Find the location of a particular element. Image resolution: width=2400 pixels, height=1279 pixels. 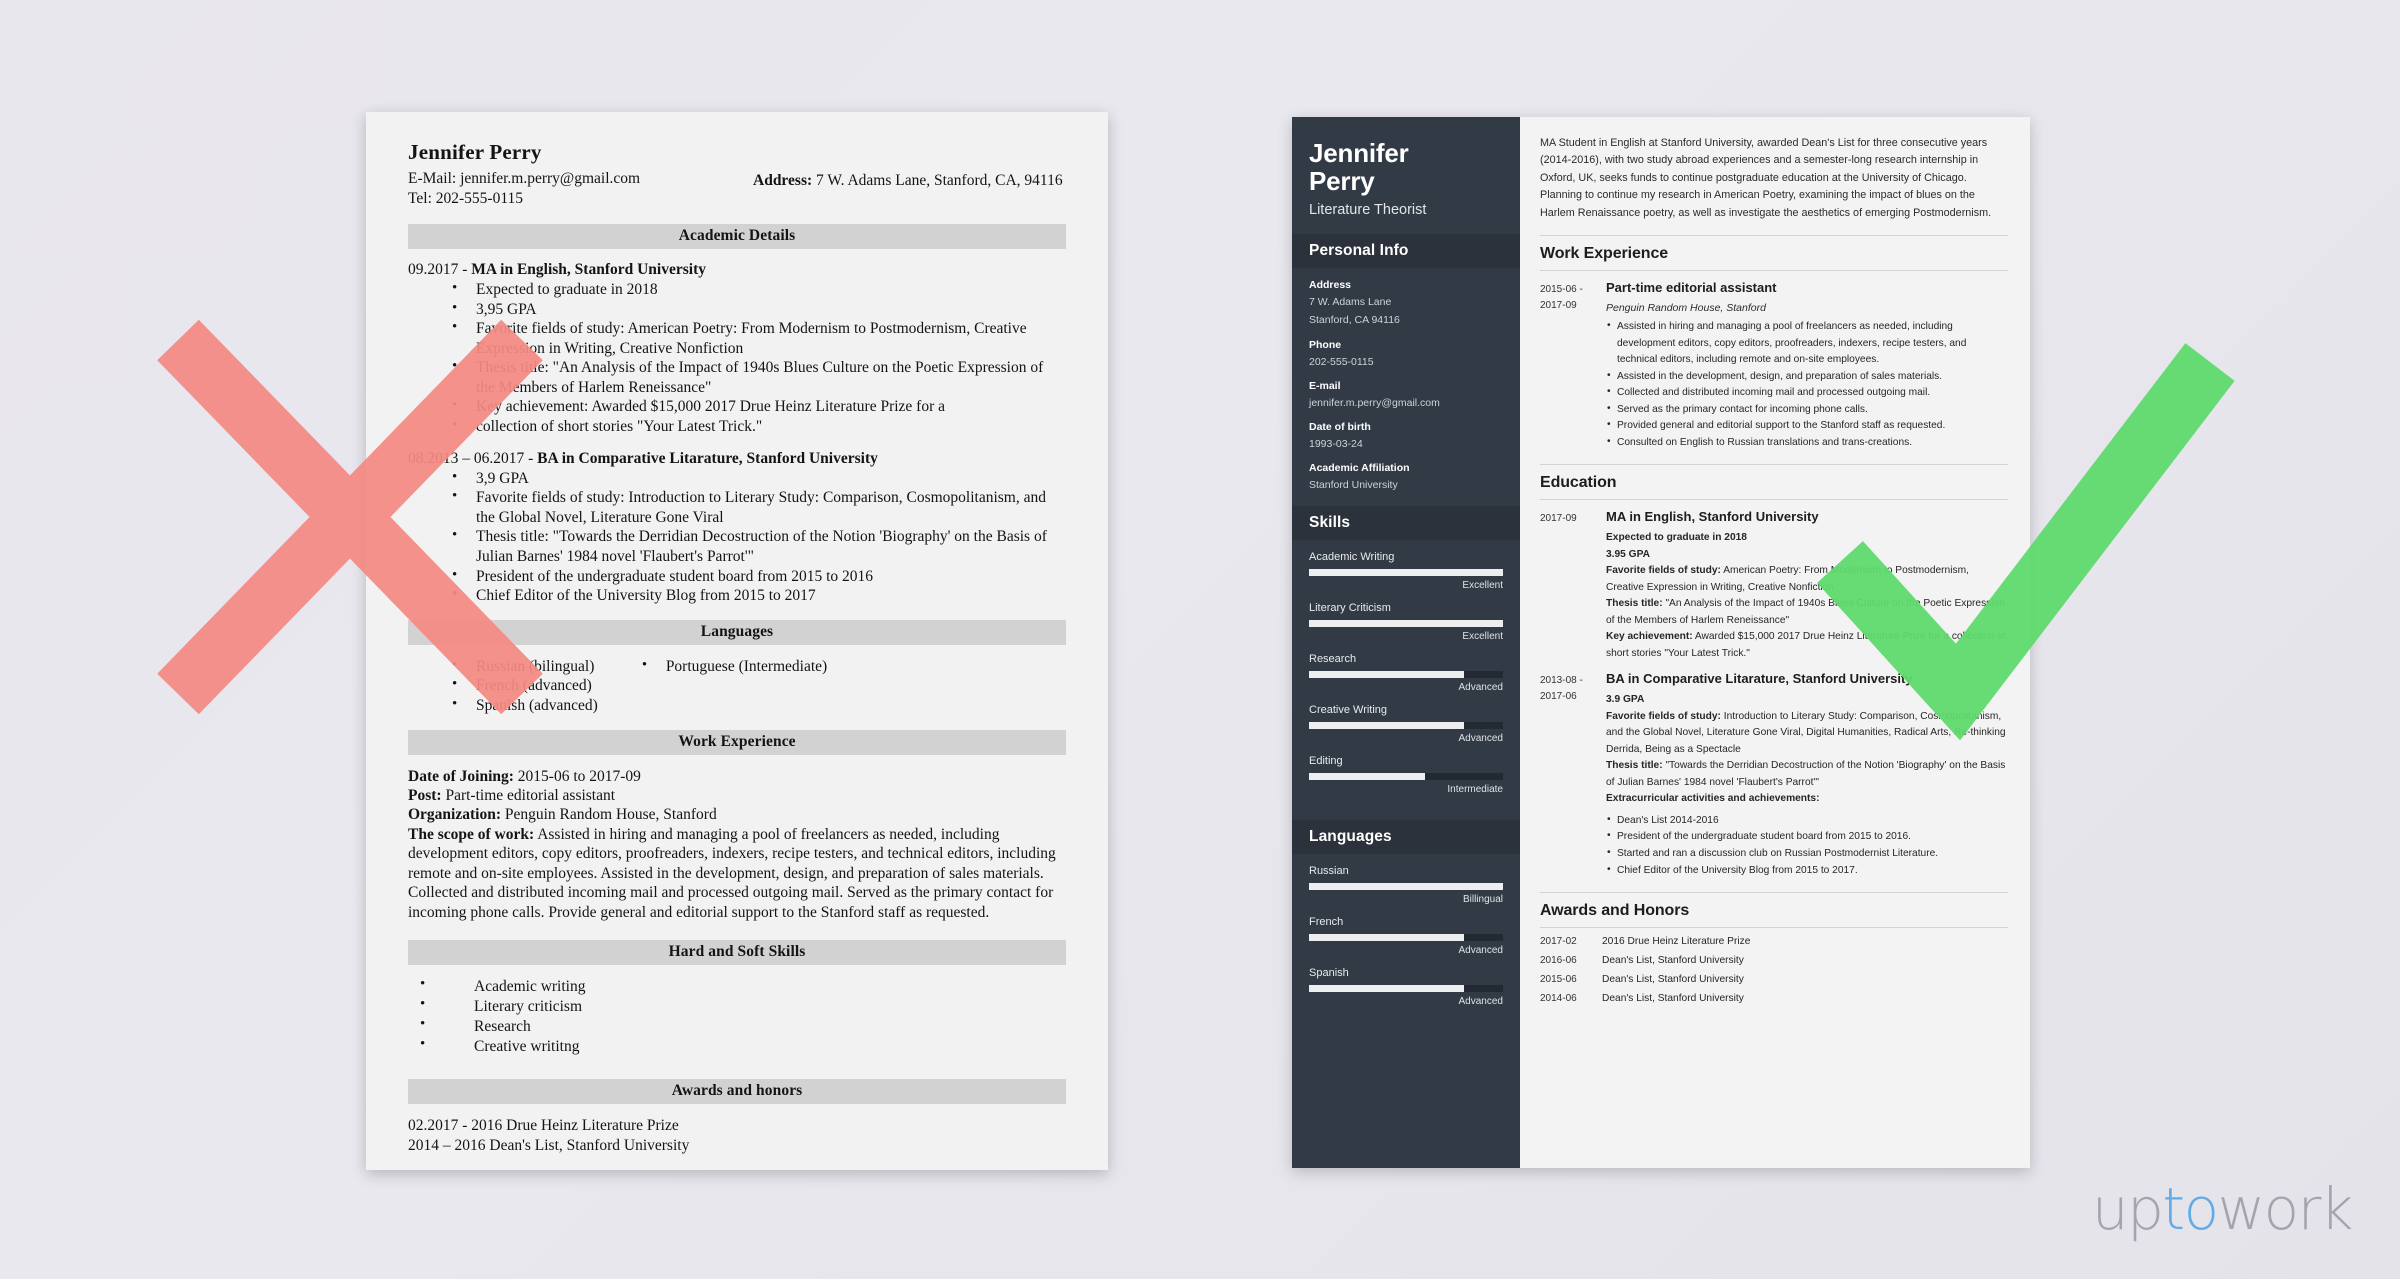

bad-section-skills: Hard and Soft Skills is located at coordinates (737, 953).